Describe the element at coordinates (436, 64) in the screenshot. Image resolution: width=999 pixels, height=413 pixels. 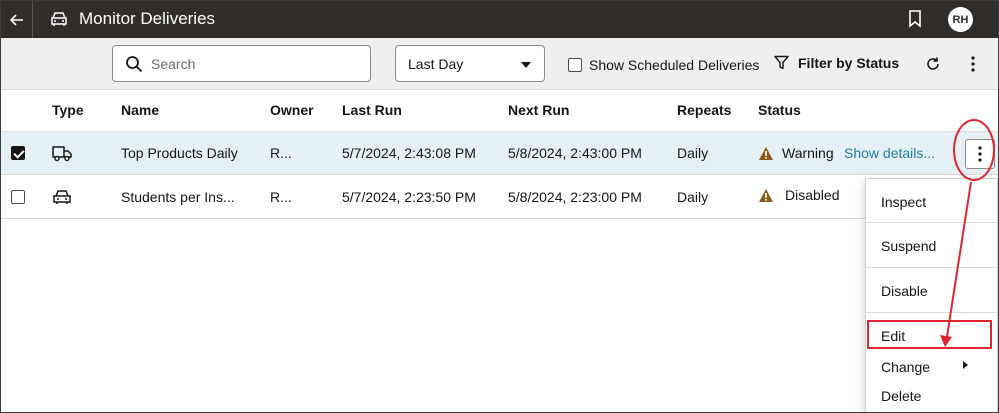
I see `period-select-value: Last Day` at that location.